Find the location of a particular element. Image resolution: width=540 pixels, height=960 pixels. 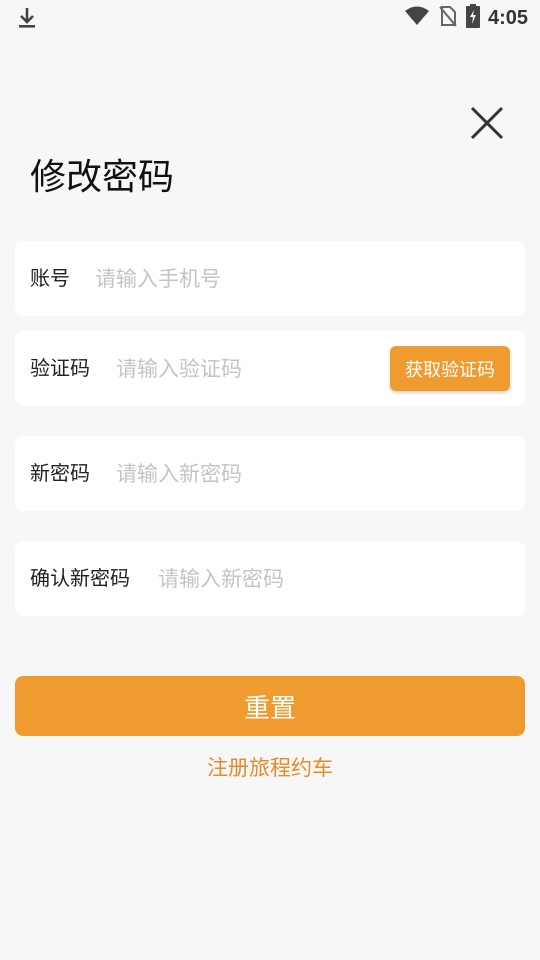

account-input is located at coordinates (302, 278).